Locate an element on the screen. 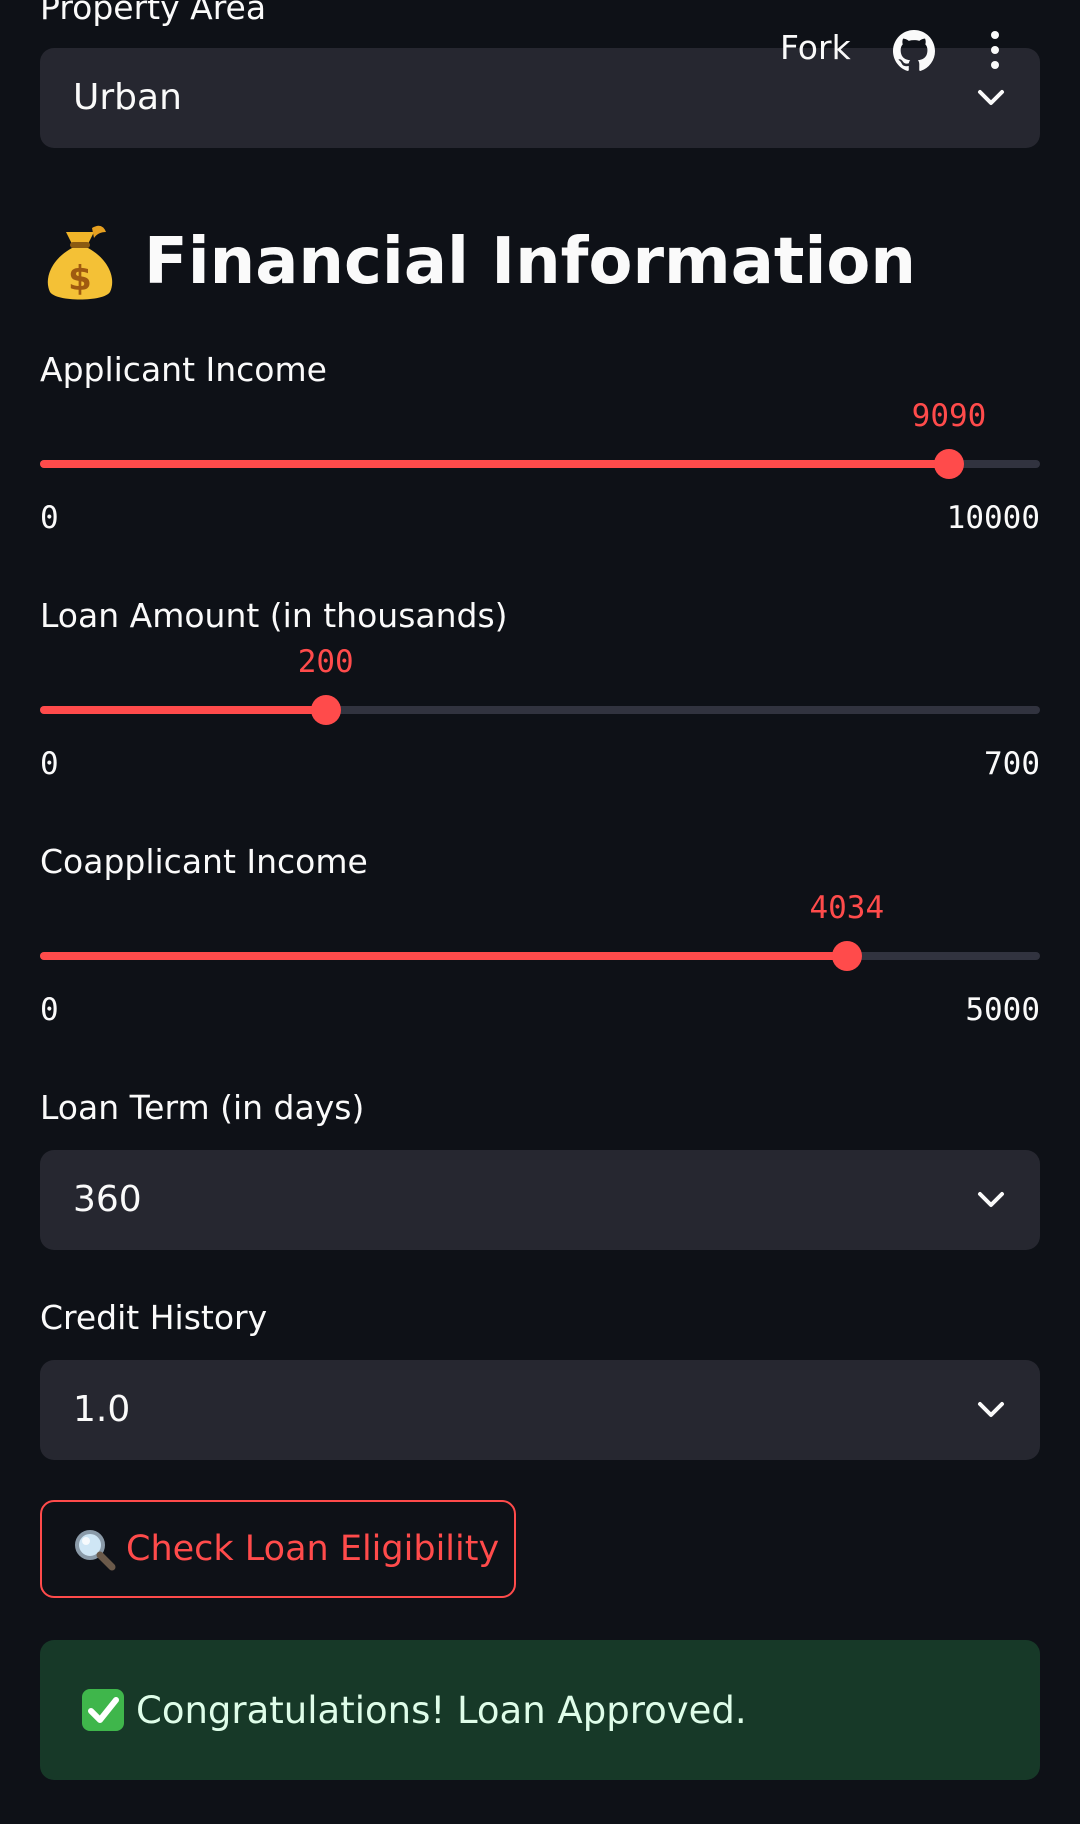  slider-max-label: 5000 is located at coordinates (1002, 1010).